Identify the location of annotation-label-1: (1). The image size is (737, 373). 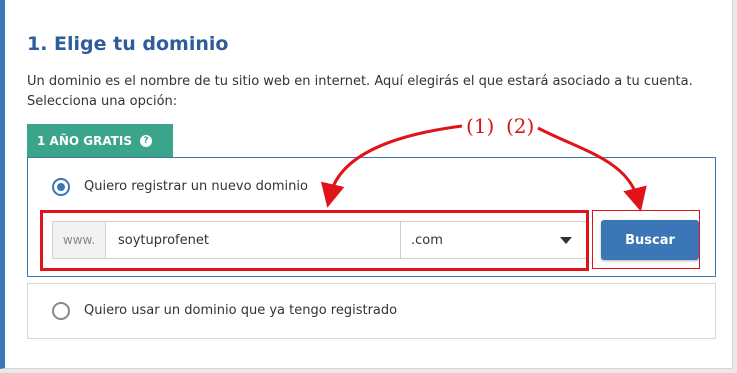
(480, 126).